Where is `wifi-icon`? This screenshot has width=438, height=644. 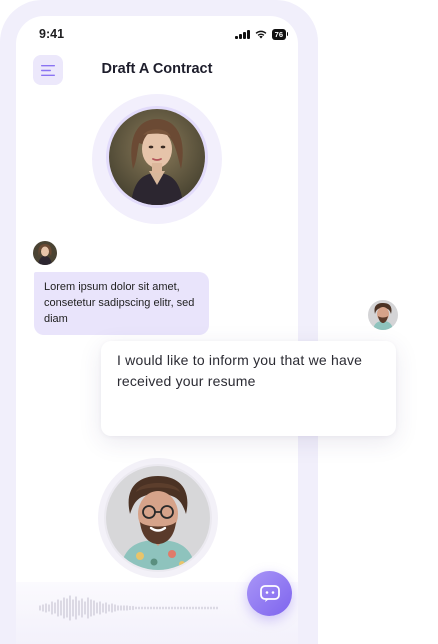
wifi-icon is located at coordinates (261, 34).